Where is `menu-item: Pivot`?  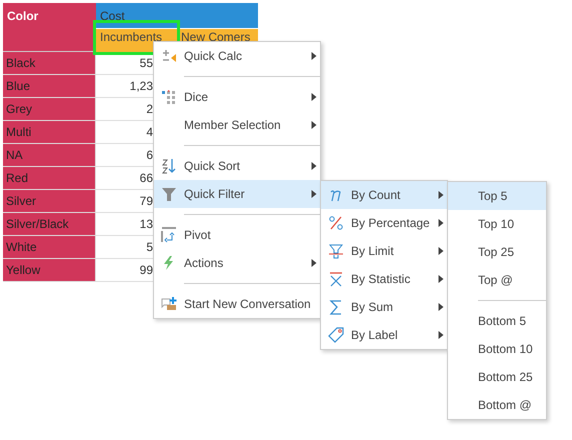
menu-item: Pivot is located at coordinates (237, 235).